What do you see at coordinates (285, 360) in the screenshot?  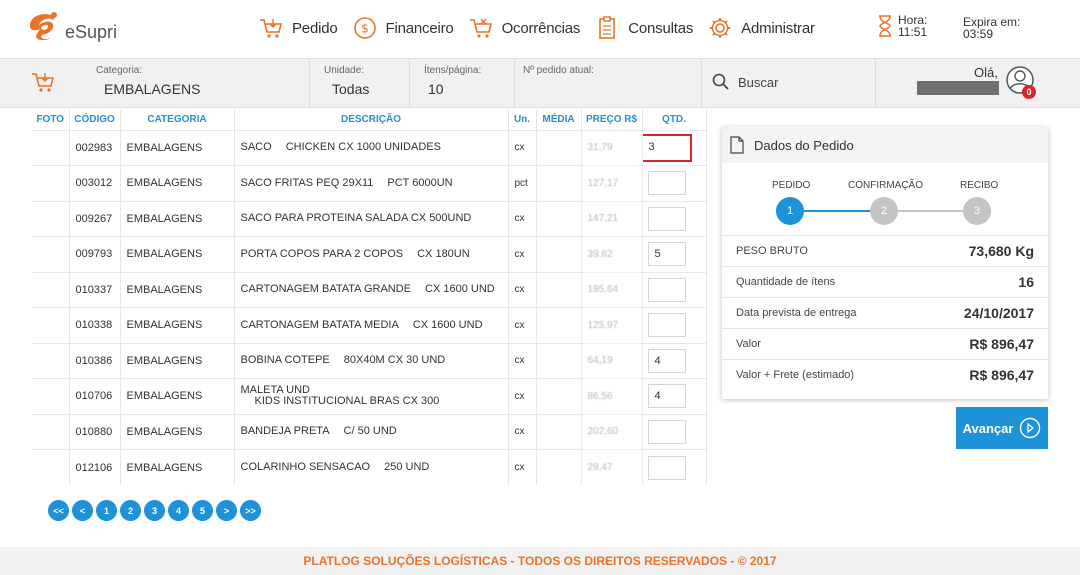 I see `descricao-text-a: BOBINA COTEPE` at bounding box center [285, 360].